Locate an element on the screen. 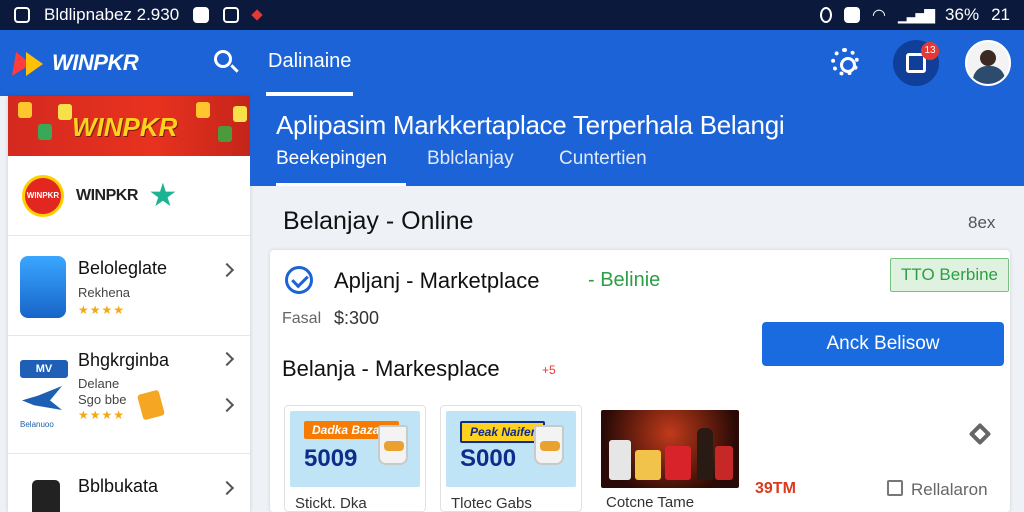 This screenshot has height=512, width=1024. notification-badge: 13 is located at coordinates (930, 51).